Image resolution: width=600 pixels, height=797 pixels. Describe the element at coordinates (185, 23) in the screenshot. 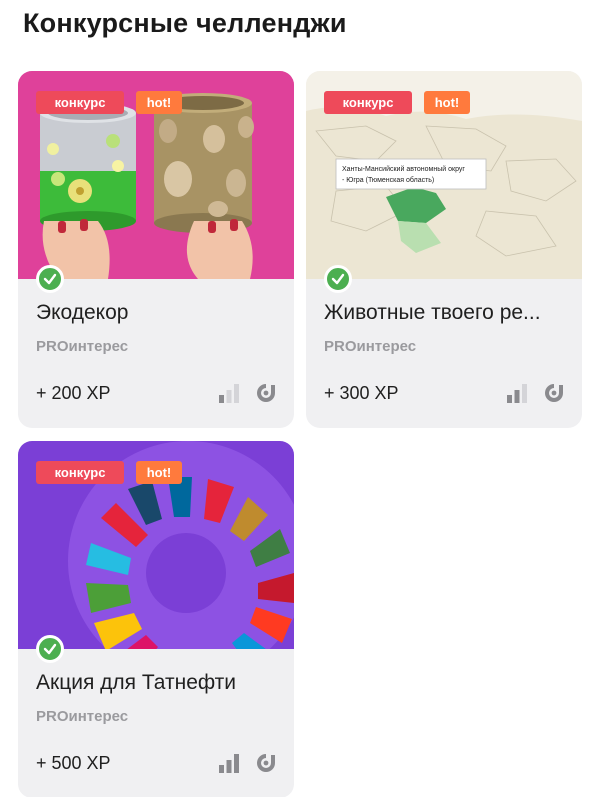

I see `page-title: Конкурсные челленджи` at that location.